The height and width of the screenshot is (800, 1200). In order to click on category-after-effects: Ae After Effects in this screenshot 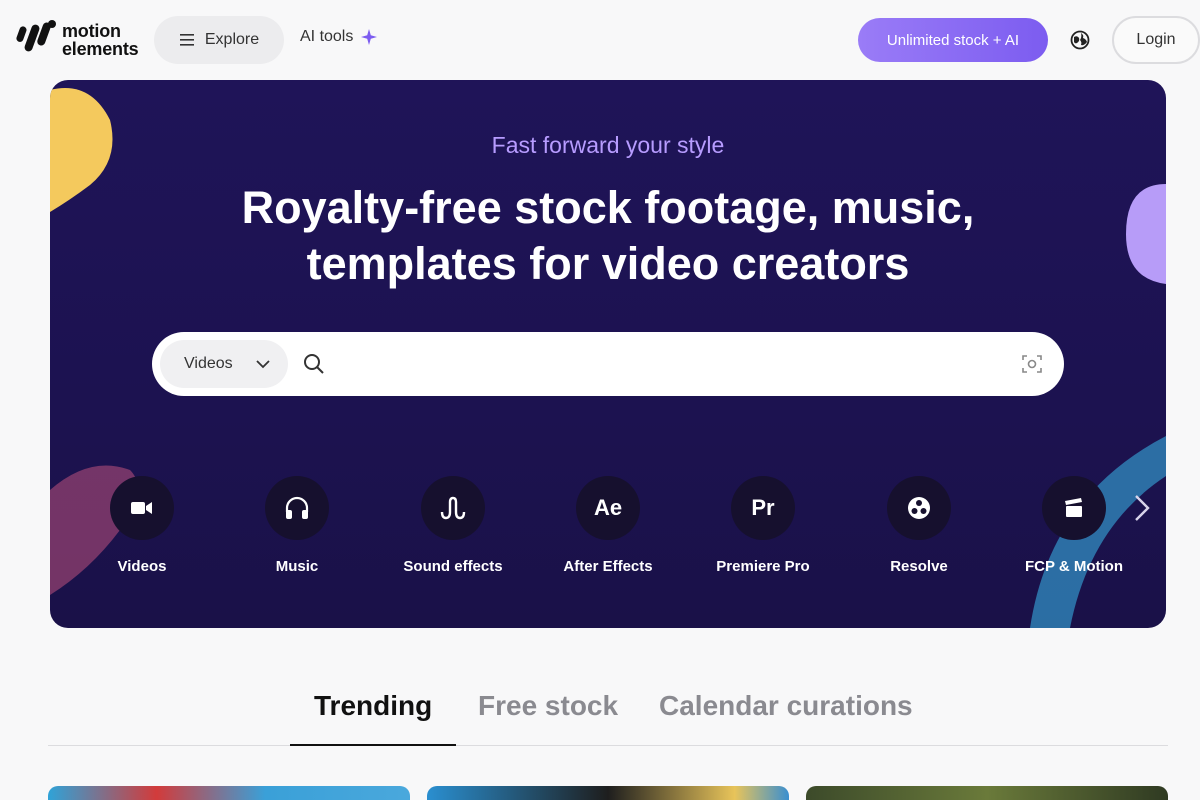, I will do `click(608, 525)`.